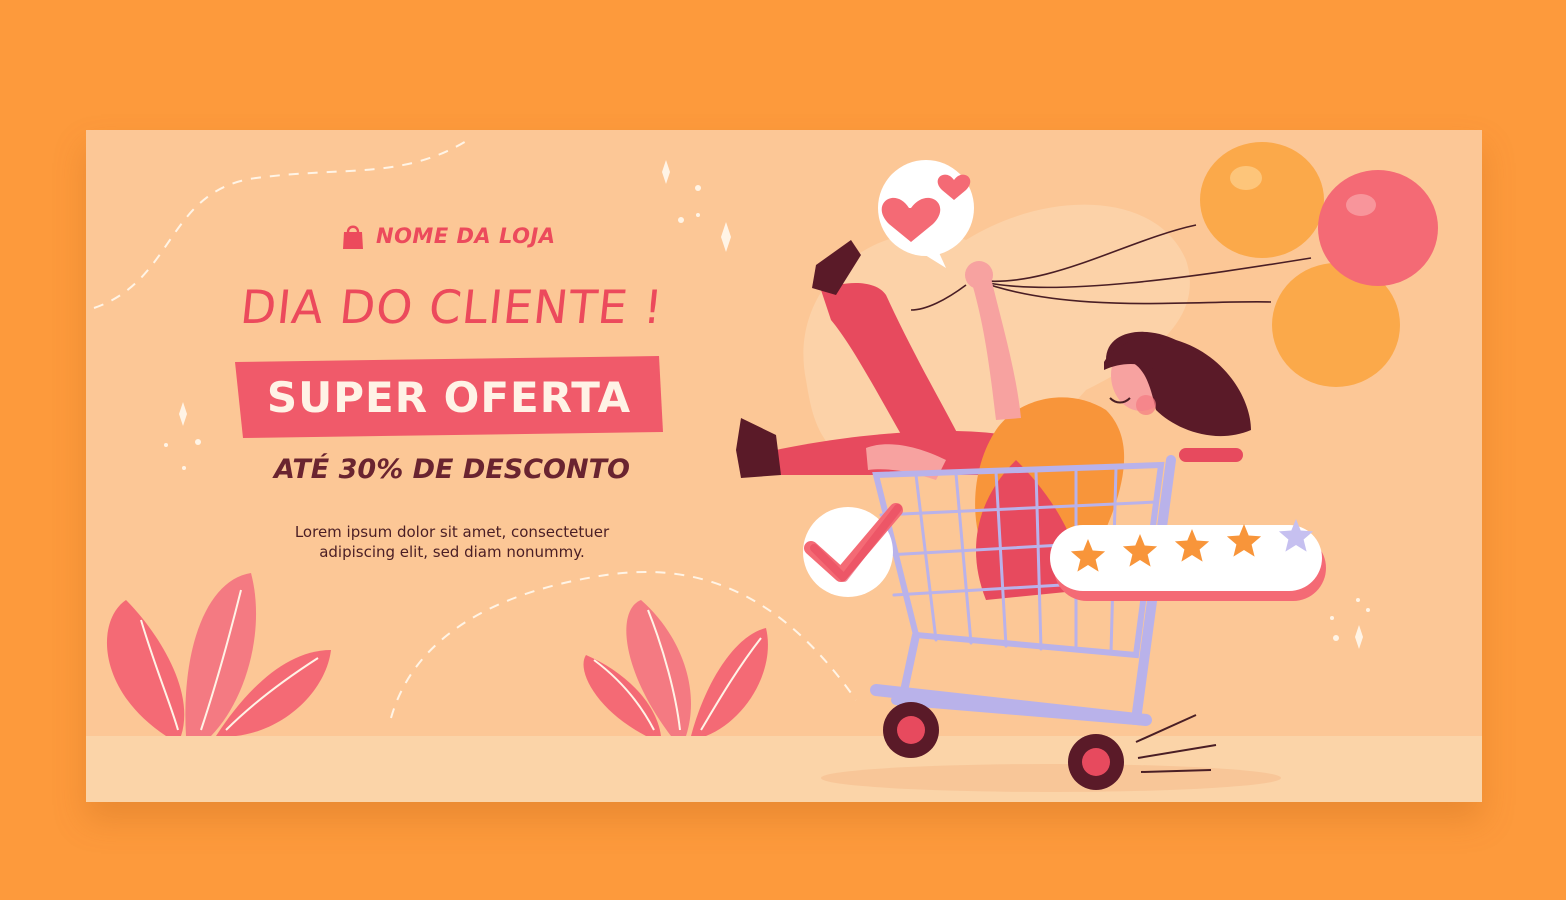 The height and width of the screenshot is (900, 1566). I want to click on store-brand: NOME DA LOJA, so click(449, 236).